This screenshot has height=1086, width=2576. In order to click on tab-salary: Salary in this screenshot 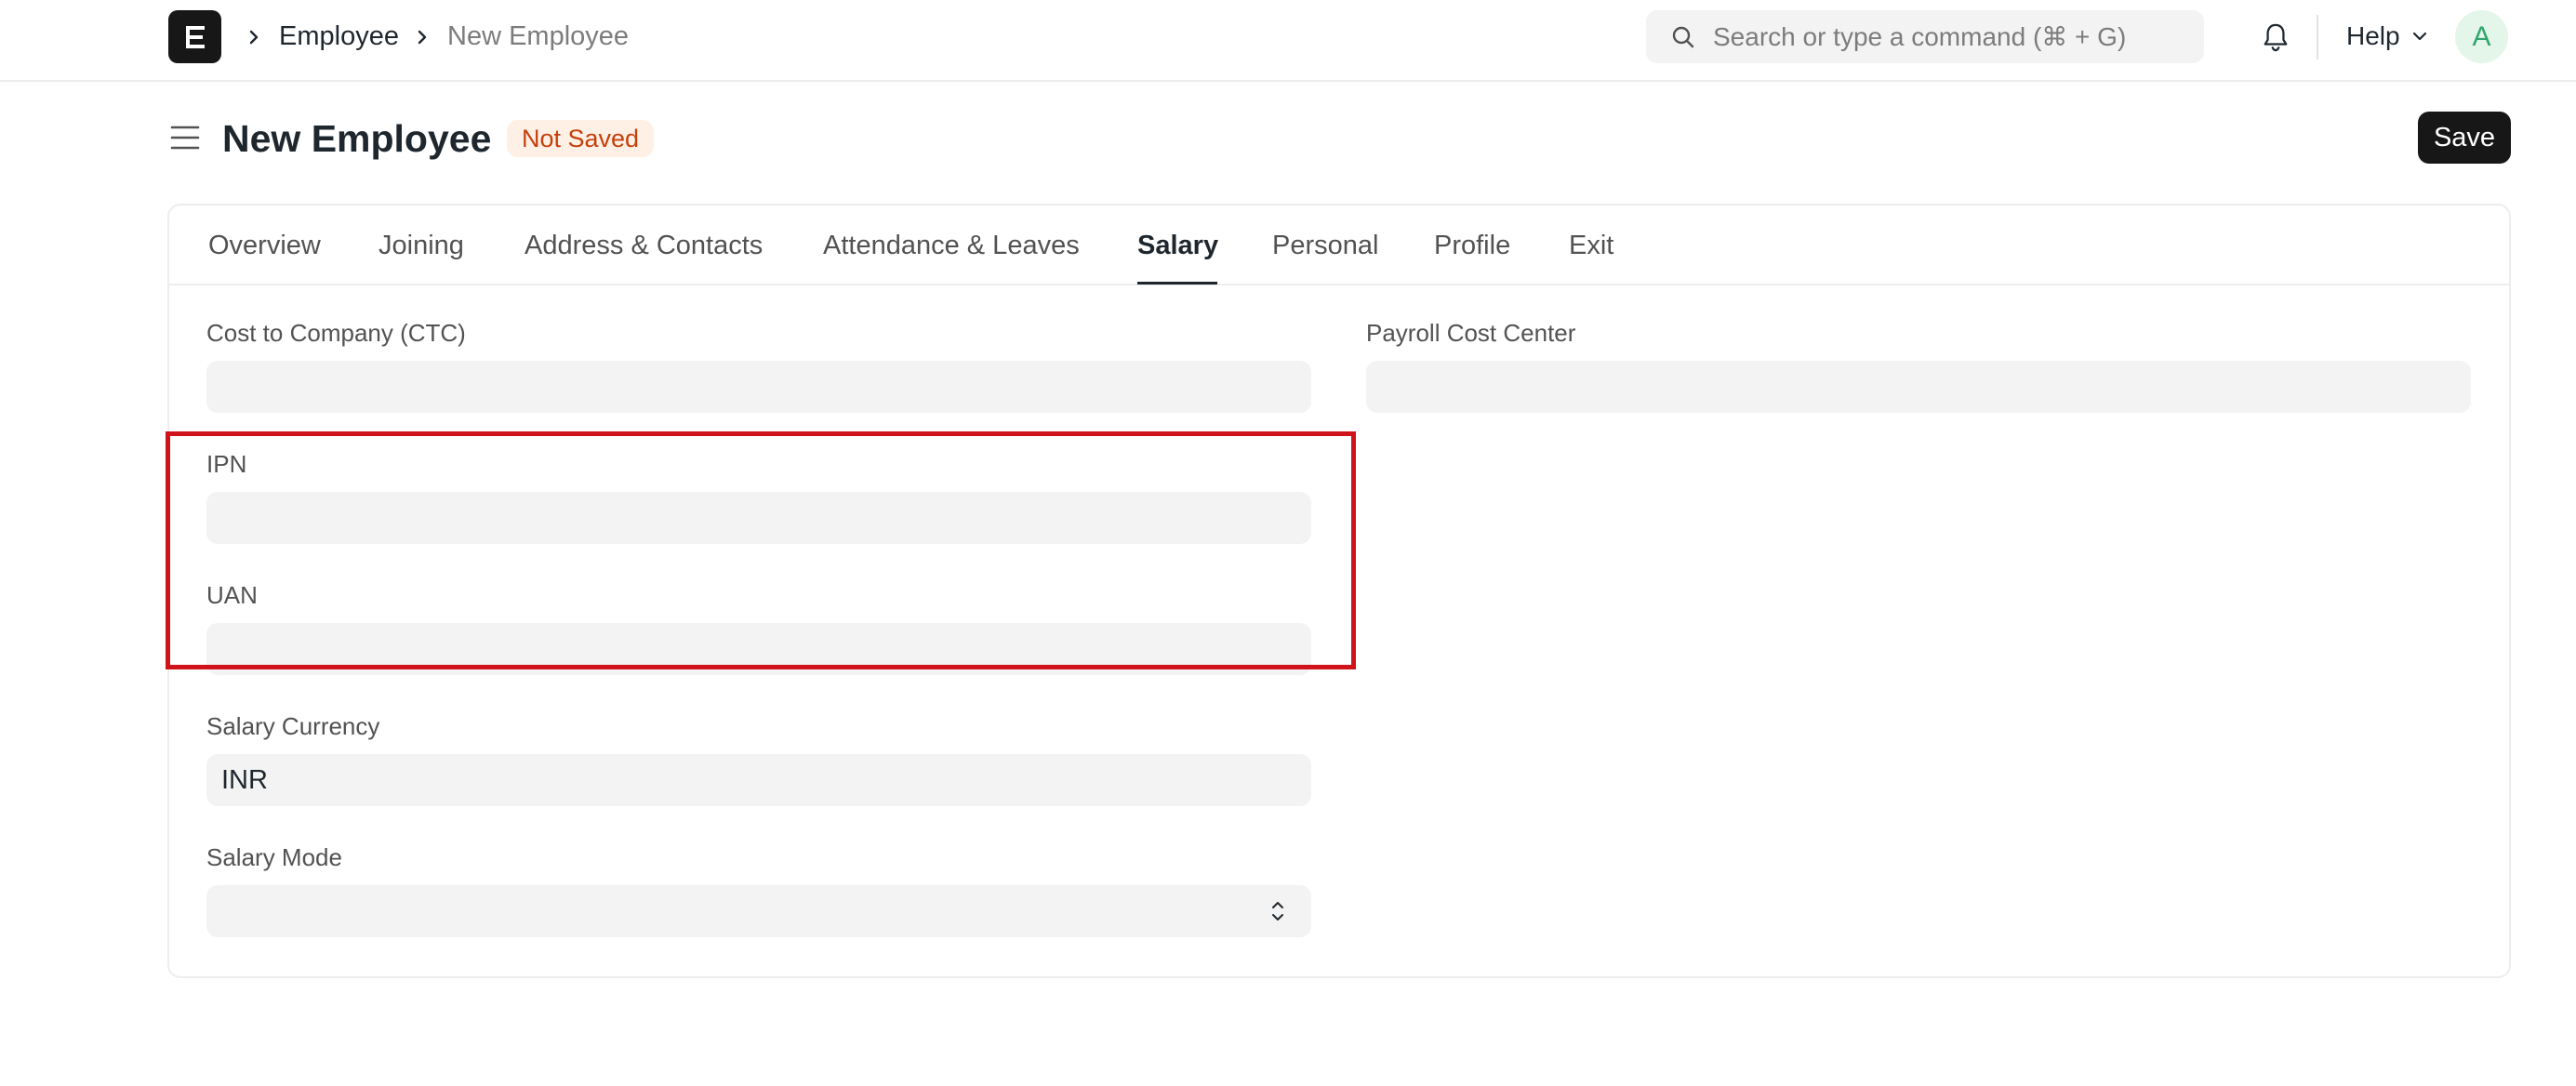, I will do `click(1177, 245)`.